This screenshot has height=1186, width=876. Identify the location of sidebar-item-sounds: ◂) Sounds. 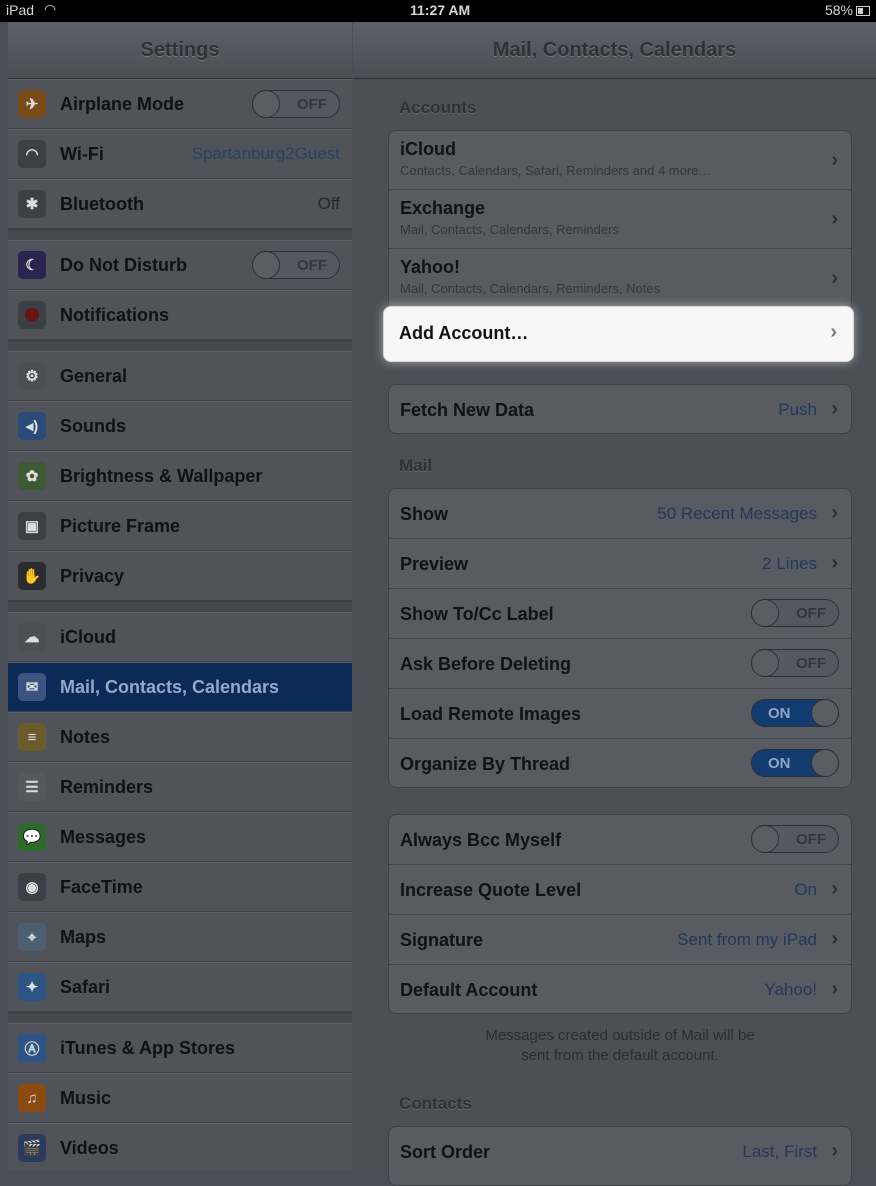
(180, 426).